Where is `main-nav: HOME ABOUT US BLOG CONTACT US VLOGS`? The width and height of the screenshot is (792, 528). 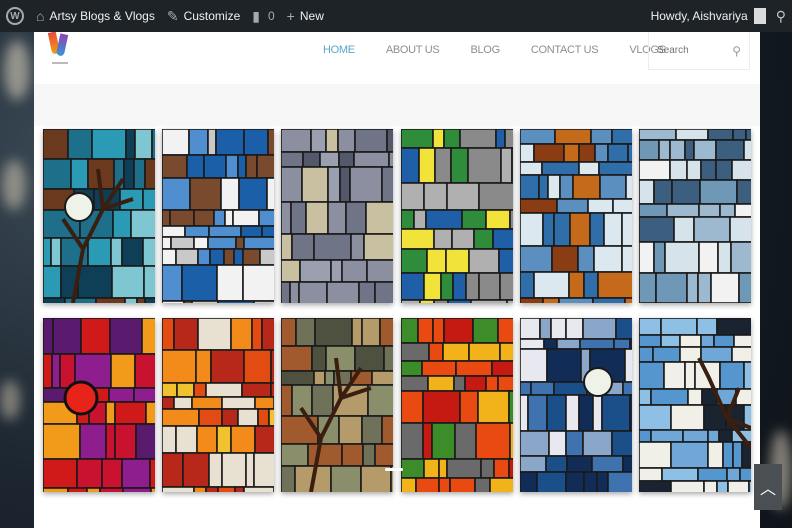
main-nav: HOME ABOUT US BLOG CONTACT US VLOGS is located at coordinates (510, 50).